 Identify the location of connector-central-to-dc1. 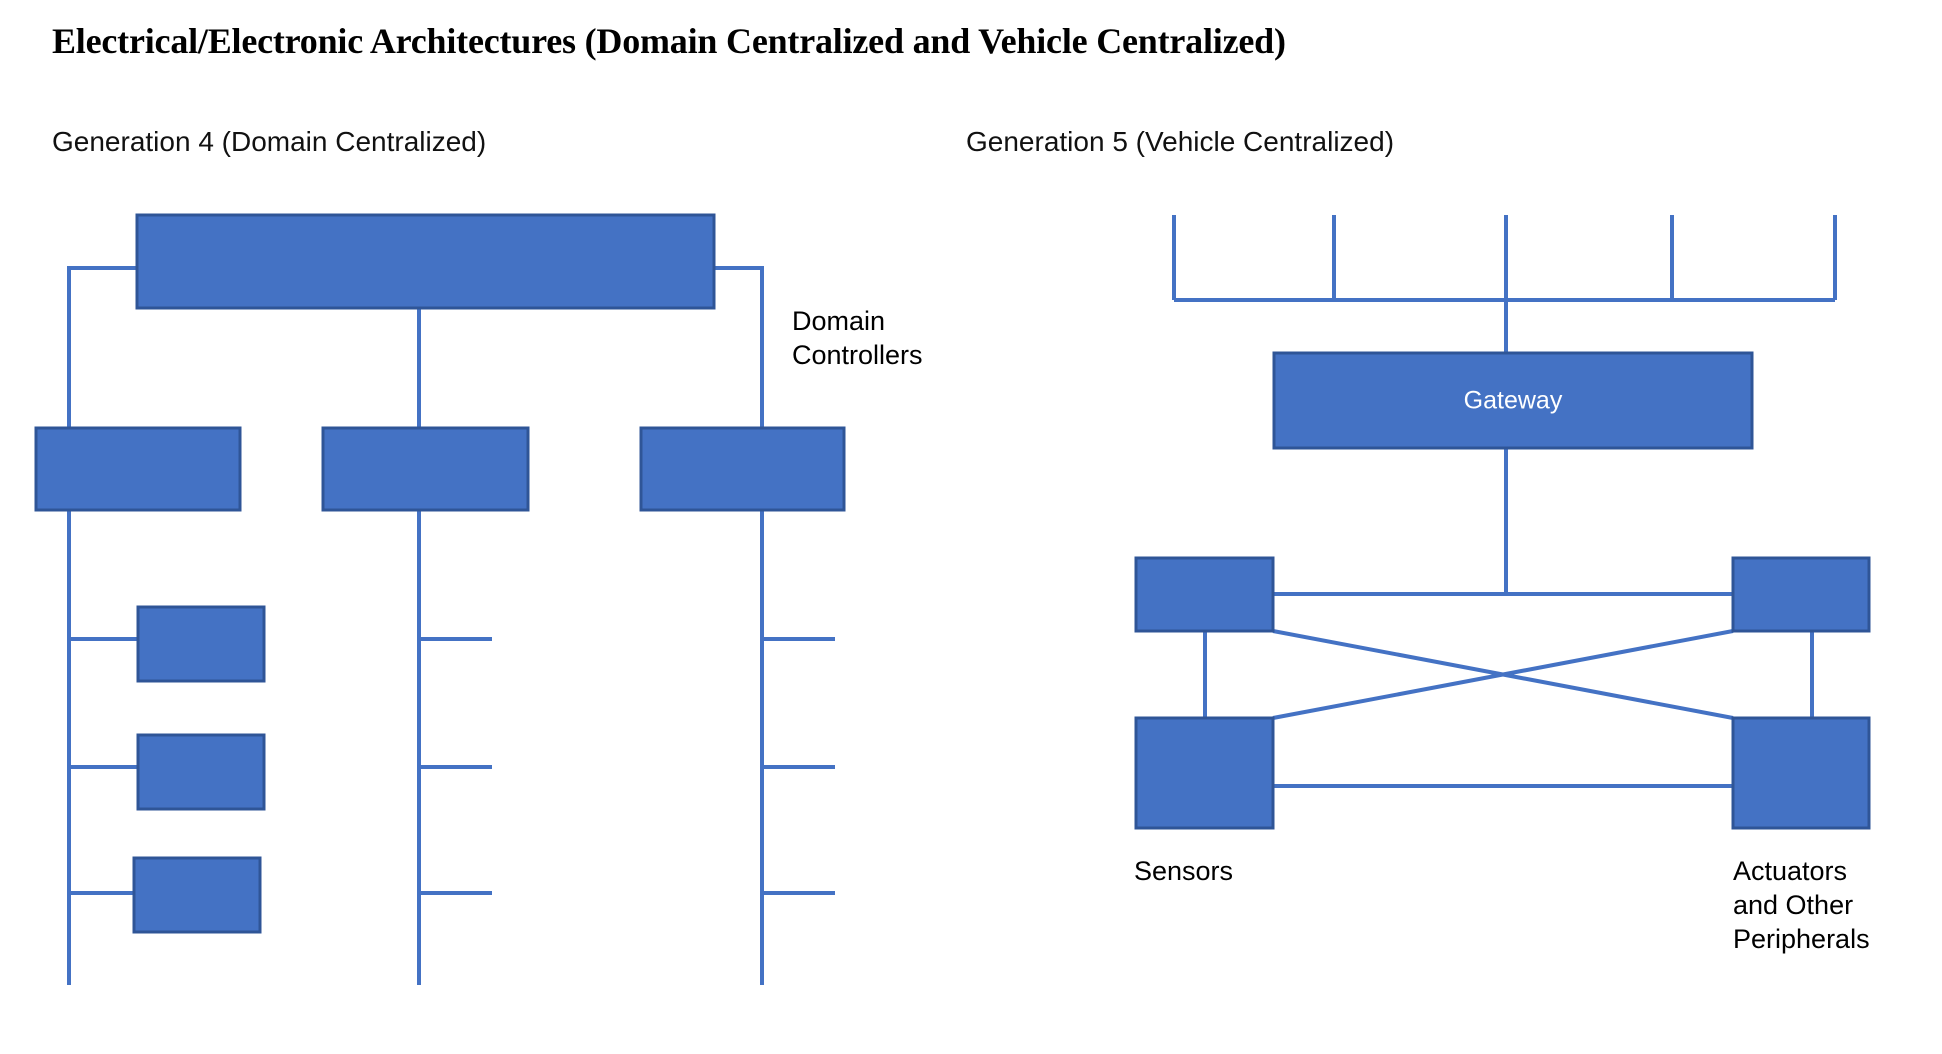
(102, 347).